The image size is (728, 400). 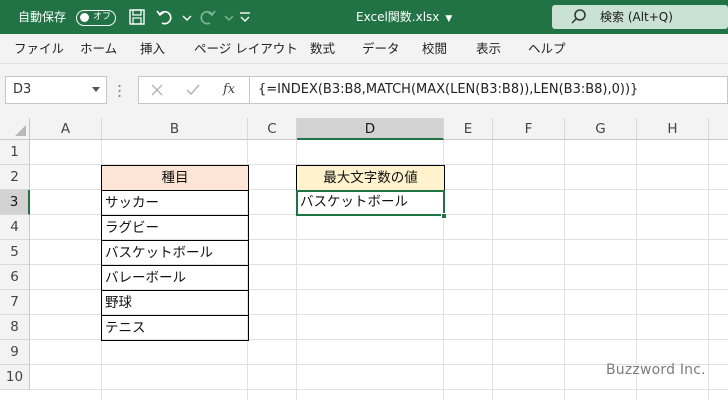 I want to click on column-header-a: A, so click(x=66, y=129).